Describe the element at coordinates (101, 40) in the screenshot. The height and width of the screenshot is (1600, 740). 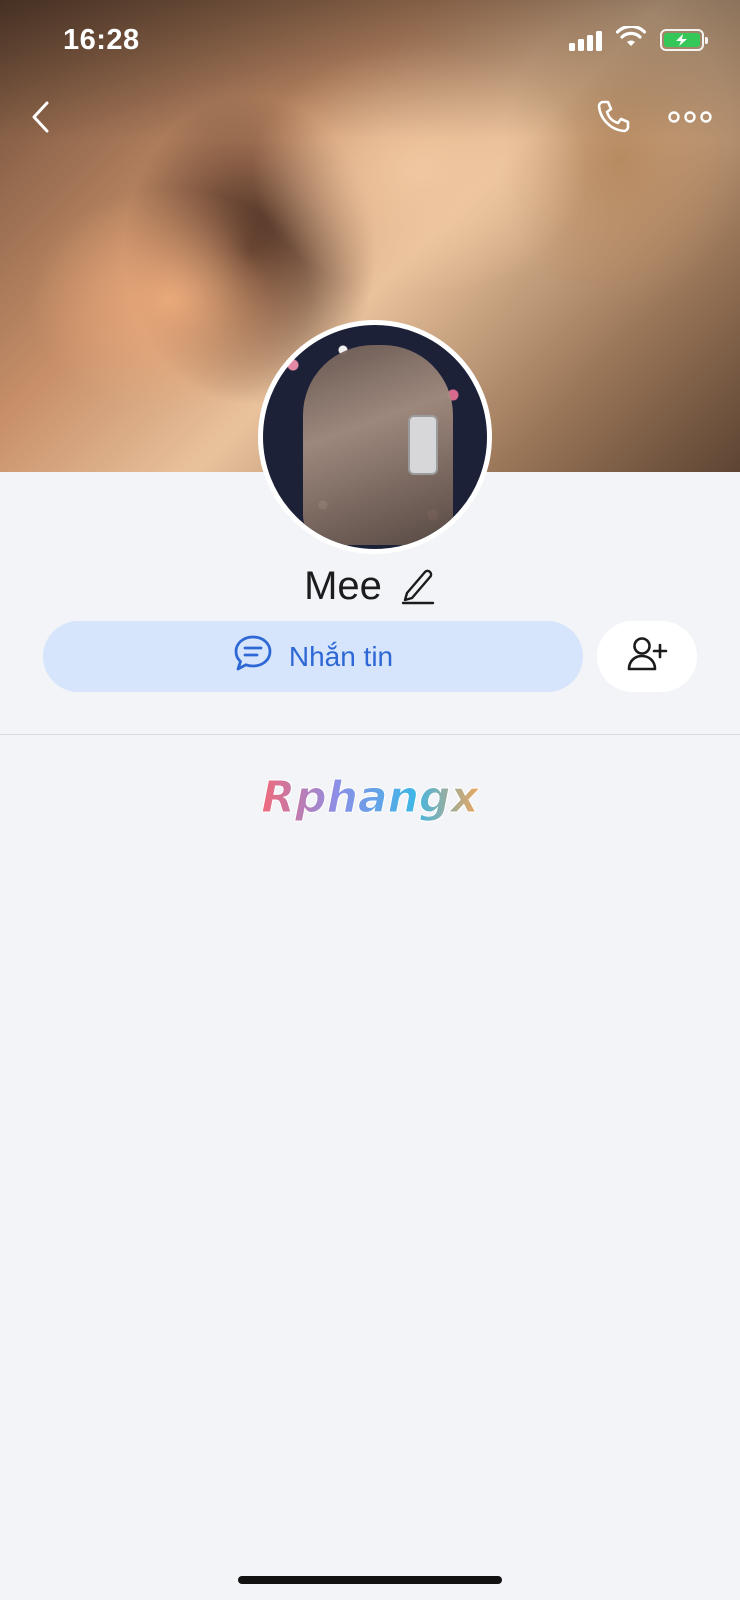
I see `status-time: 16:28` at that location.